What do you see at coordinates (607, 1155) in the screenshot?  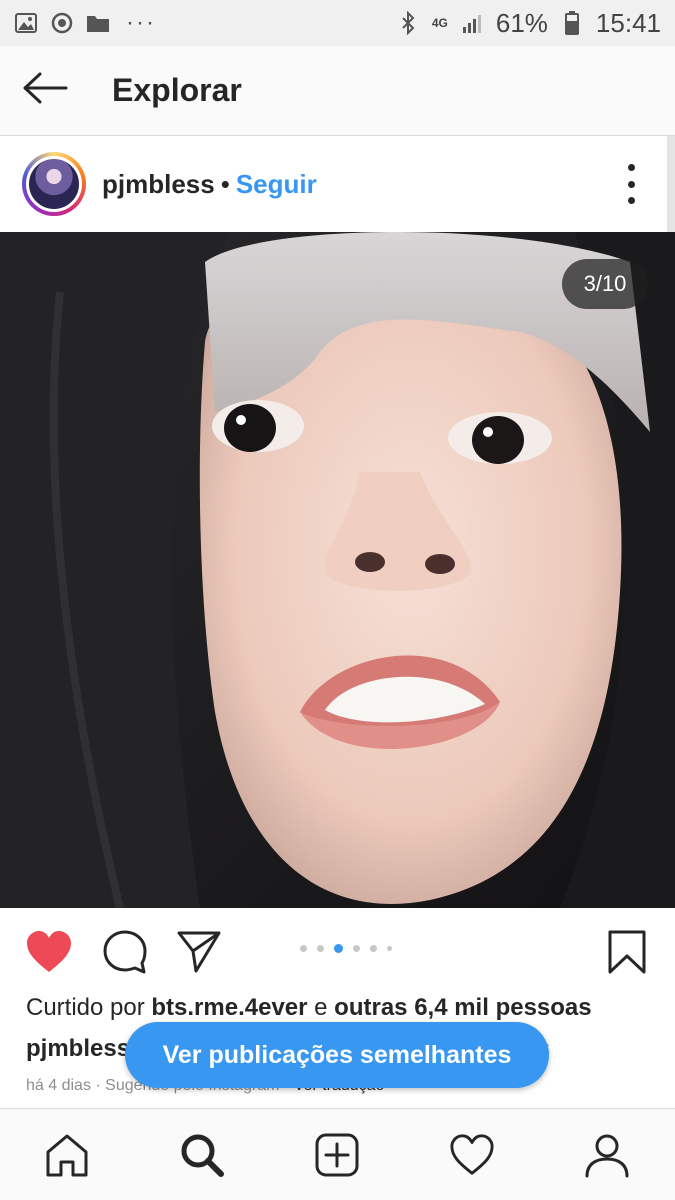 I see `profile-icon` at bounding box center [607, 1155].